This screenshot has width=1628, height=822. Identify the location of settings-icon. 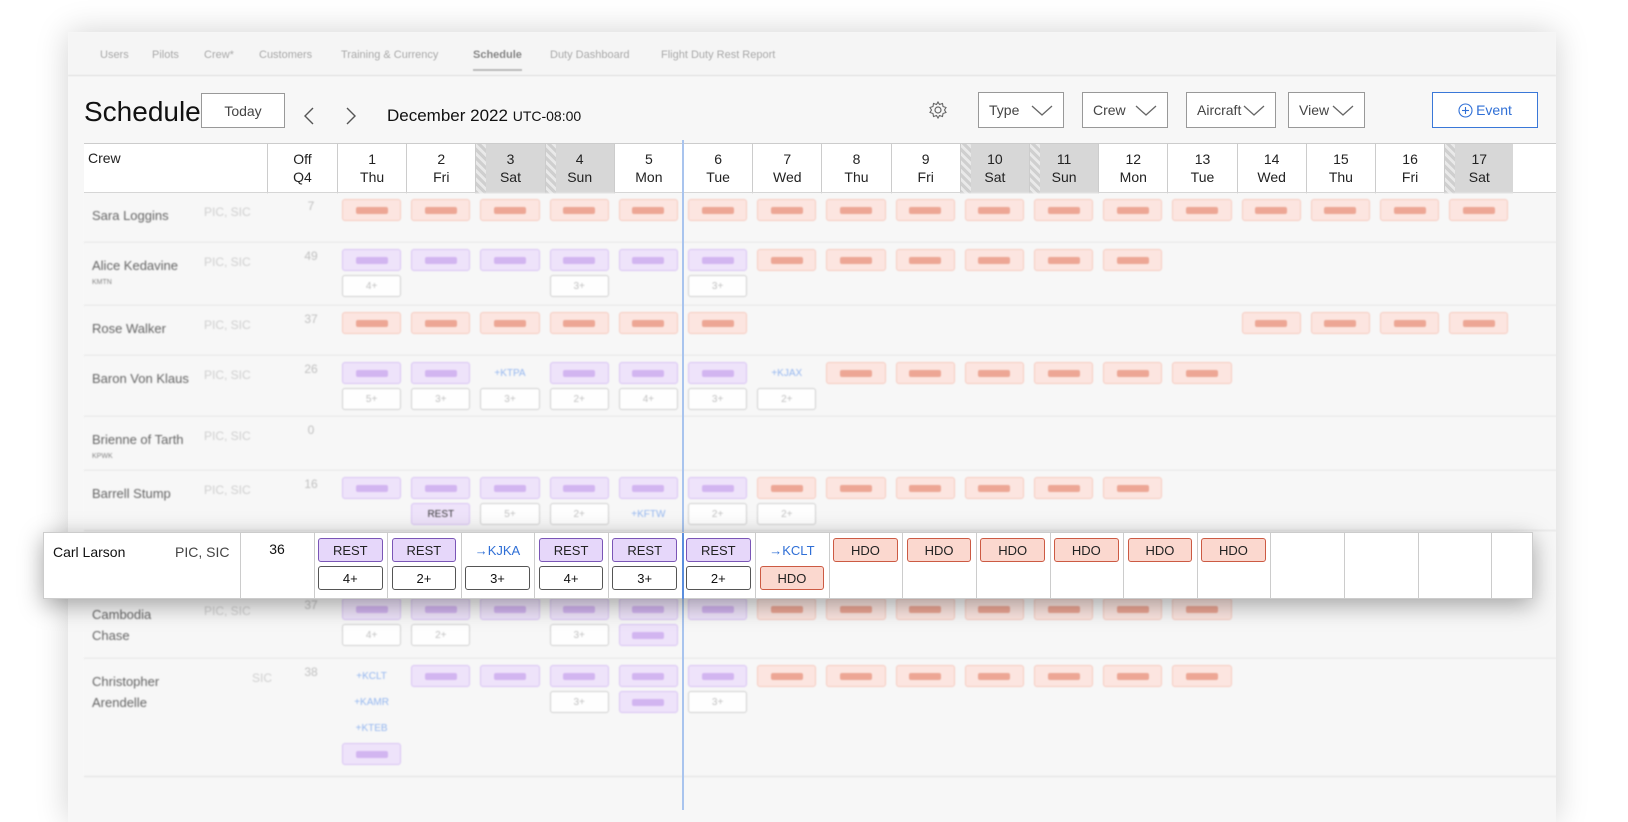
(938, 110).